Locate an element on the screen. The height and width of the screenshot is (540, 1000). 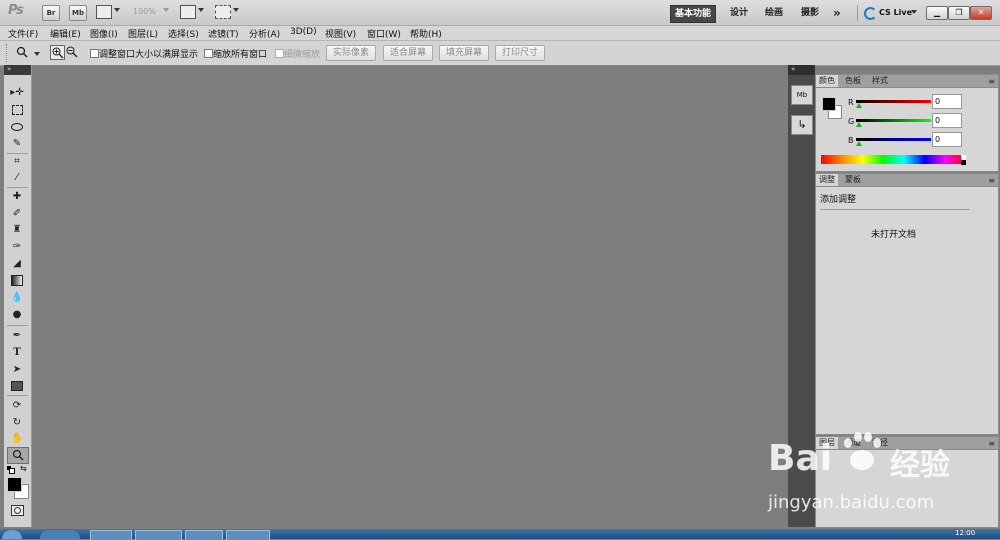
tab-adjustments: 调整 is located at coordinates (827, 180).